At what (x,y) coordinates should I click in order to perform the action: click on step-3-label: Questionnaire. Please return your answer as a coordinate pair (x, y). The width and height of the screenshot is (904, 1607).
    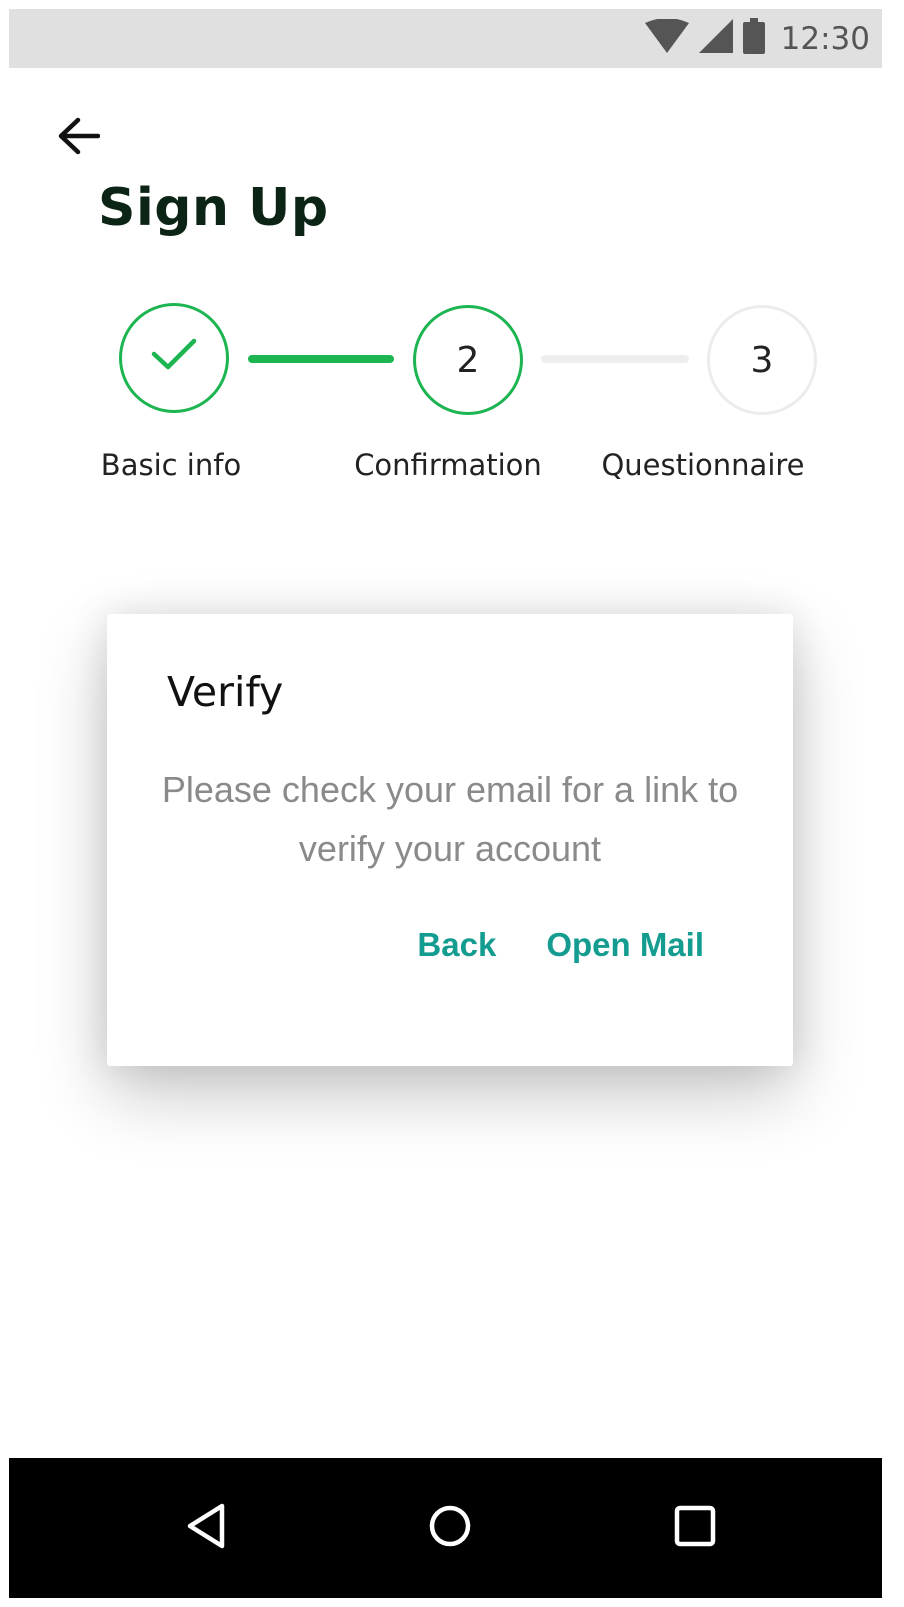
    Looking at the image, I should click on (703, 465).